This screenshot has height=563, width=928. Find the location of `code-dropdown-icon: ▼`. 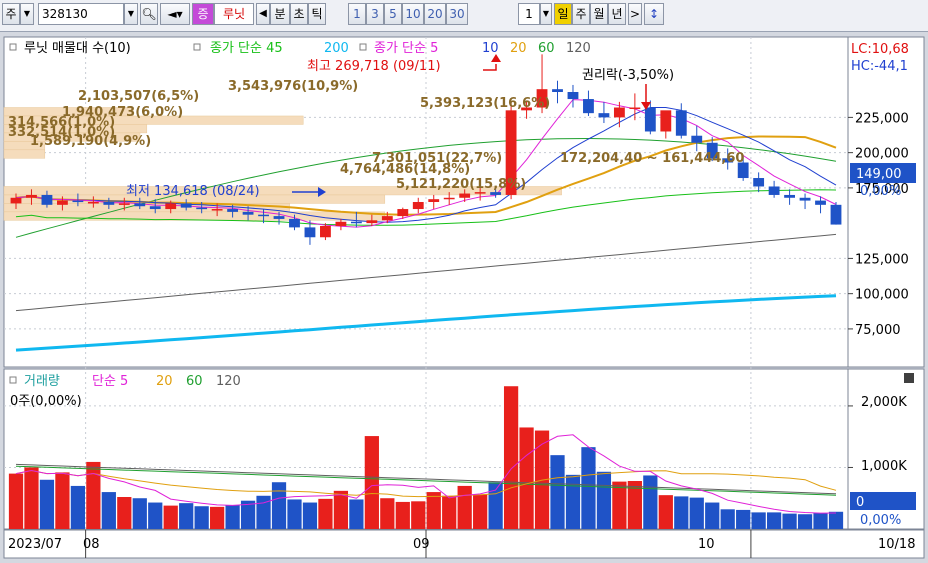

code-dropdown-icon: ▼ is located at coordinates (131, 14).